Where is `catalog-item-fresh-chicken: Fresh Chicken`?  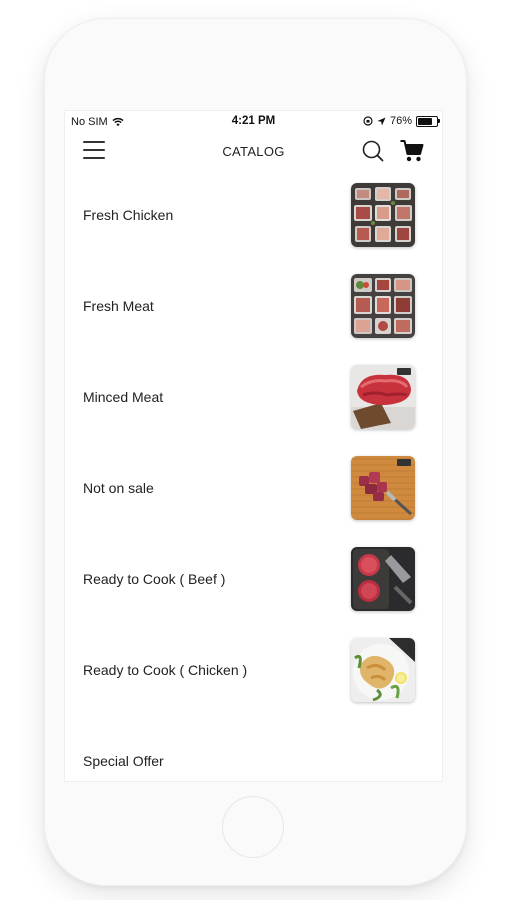
catalog-item-fresh-chicken: Fresh Chicken is located at coordinates (253, 218).